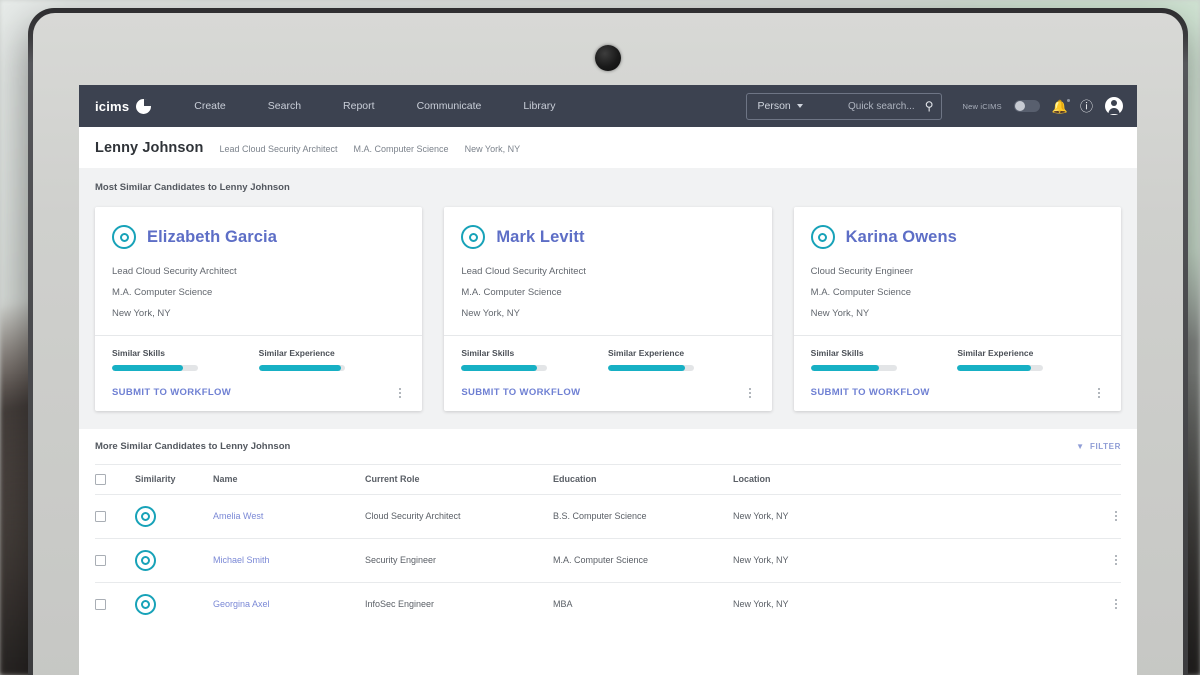 The width and height of the screenshot is (1200, 675). Describe the element at coordinates (1026, 106) in the screenshot. I see `new-icims-toggle` at that location.